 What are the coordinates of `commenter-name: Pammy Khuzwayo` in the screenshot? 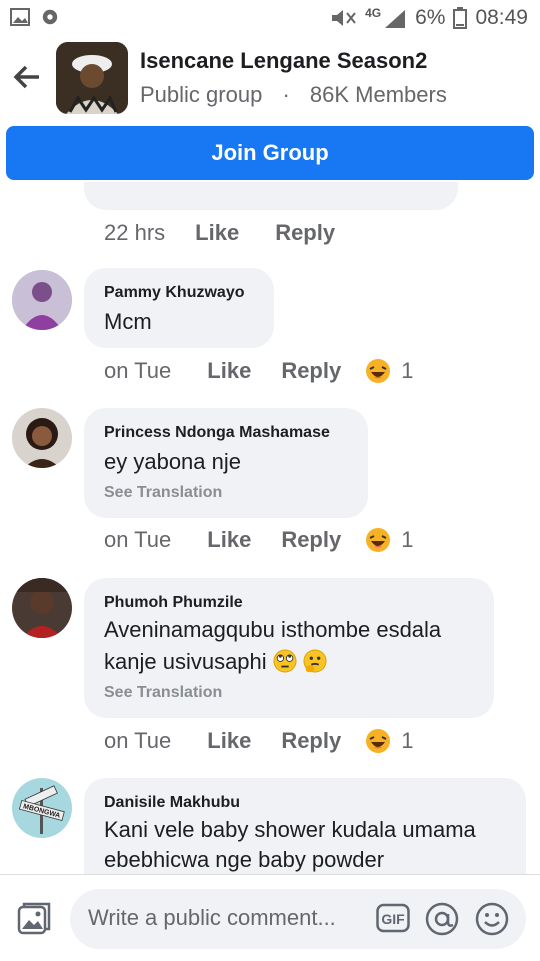 It's located at (174, 293).